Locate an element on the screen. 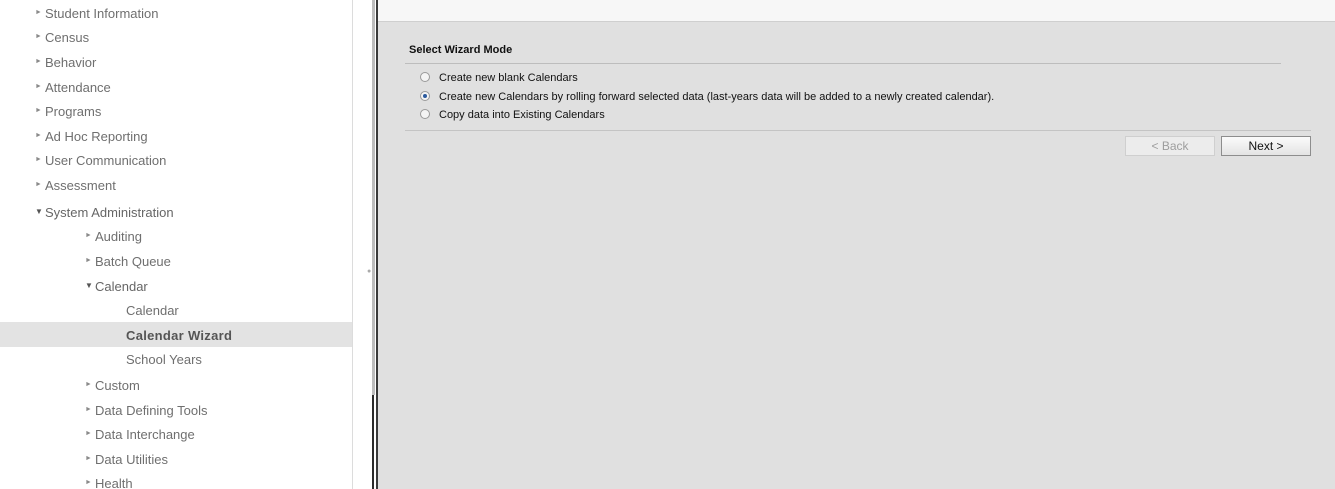 The height and width of the screenshot is (489, 1335). option-create-blank-calendars: Create new blank Calendars is located at coordinates (499, 81).